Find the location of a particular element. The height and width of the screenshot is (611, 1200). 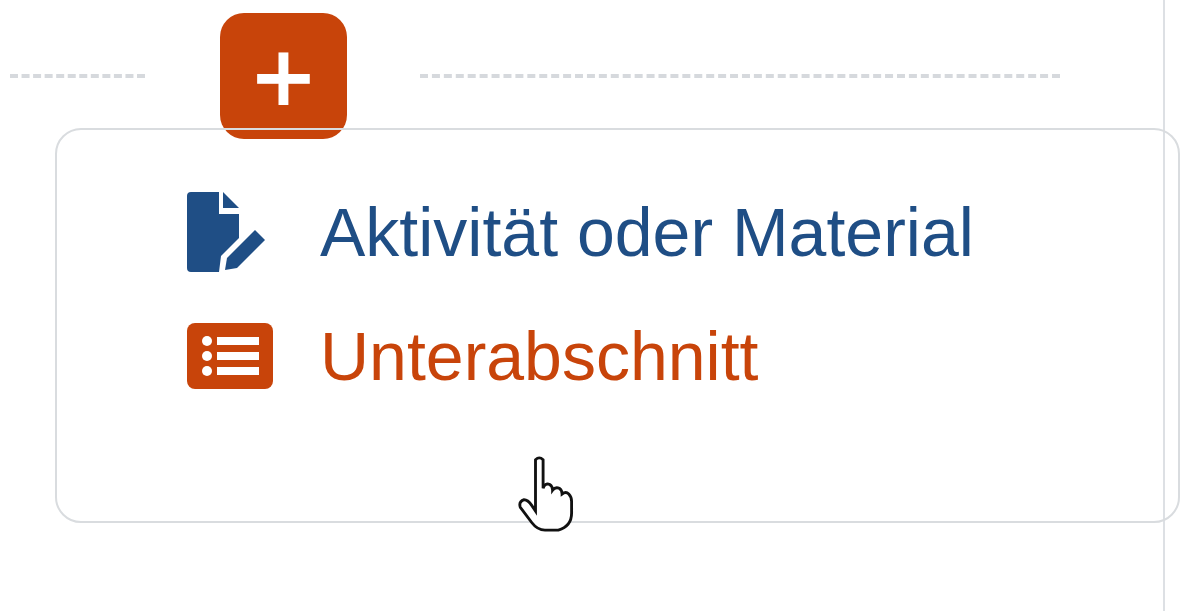

menu-item: Aktivität oder Material is located at coordinates (579, 232).